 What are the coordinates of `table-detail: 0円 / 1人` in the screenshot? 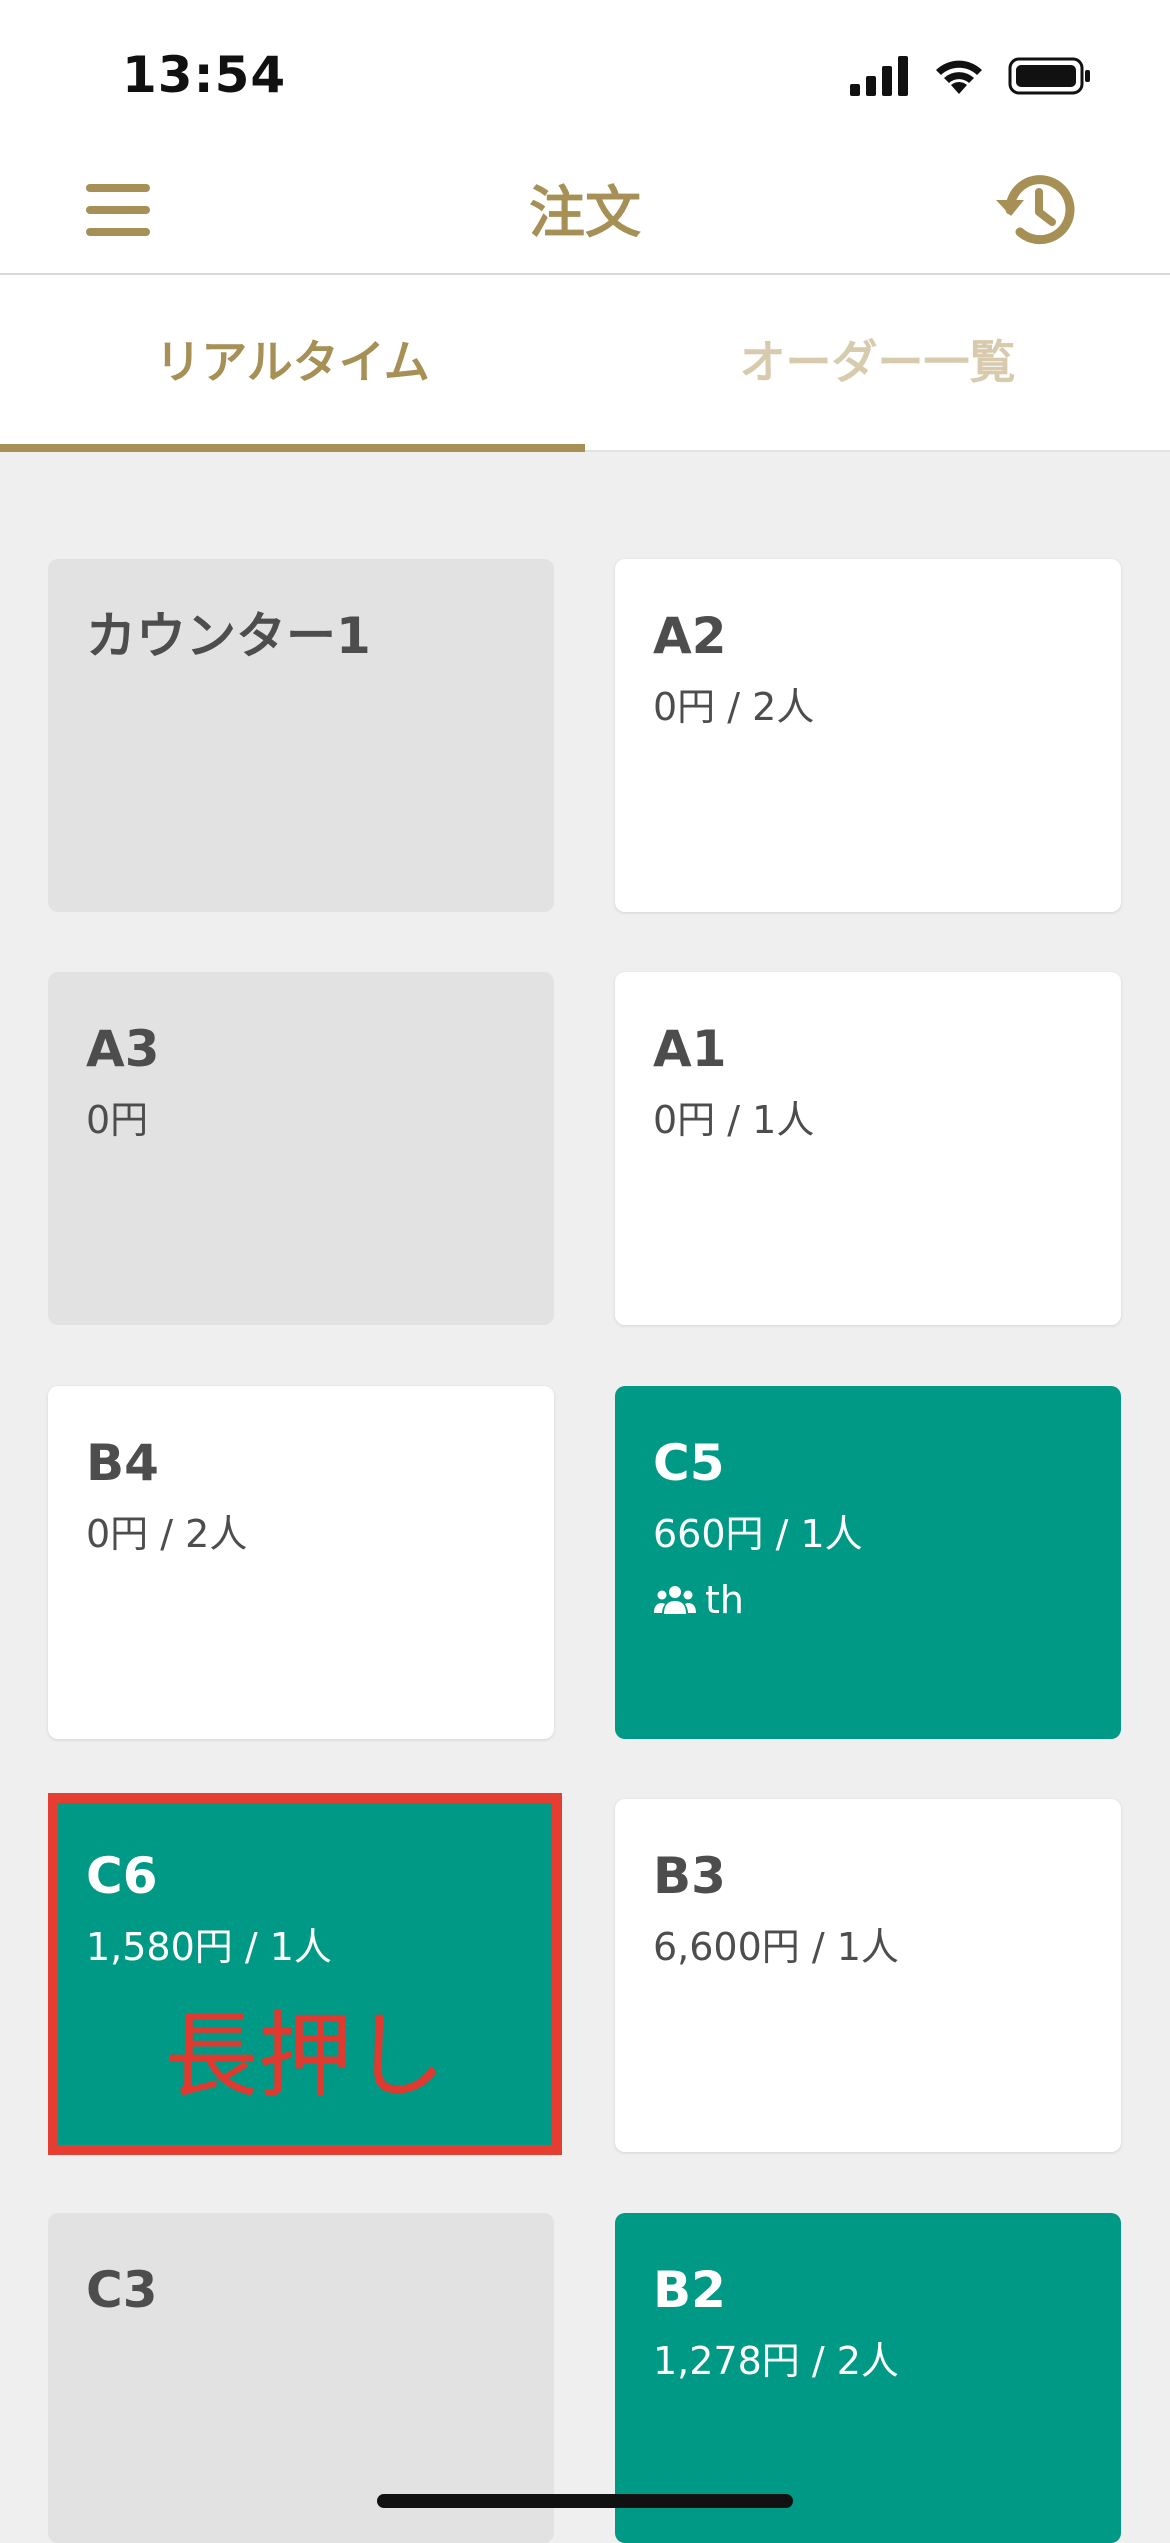 It's located at (734, 1120).